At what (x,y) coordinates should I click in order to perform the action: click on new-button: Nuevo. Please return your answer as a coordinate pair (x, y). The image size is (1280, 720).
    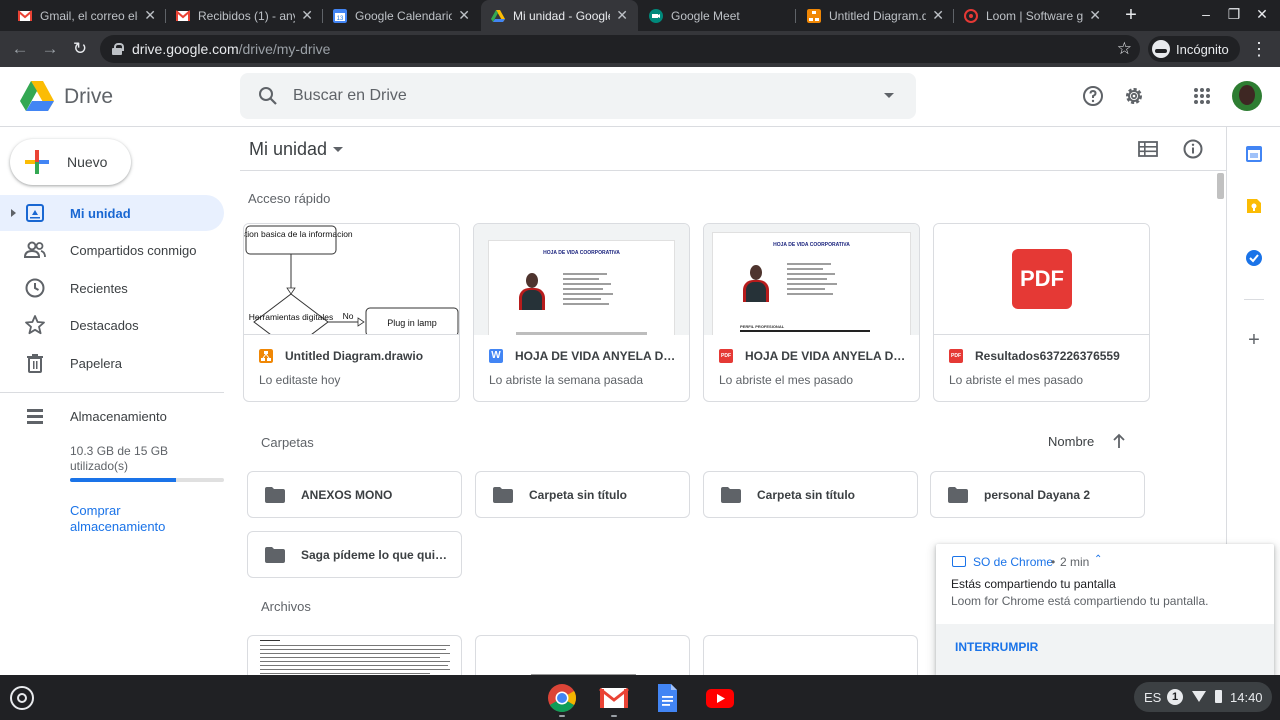
    Looking at the image, I should click on (70, 162).